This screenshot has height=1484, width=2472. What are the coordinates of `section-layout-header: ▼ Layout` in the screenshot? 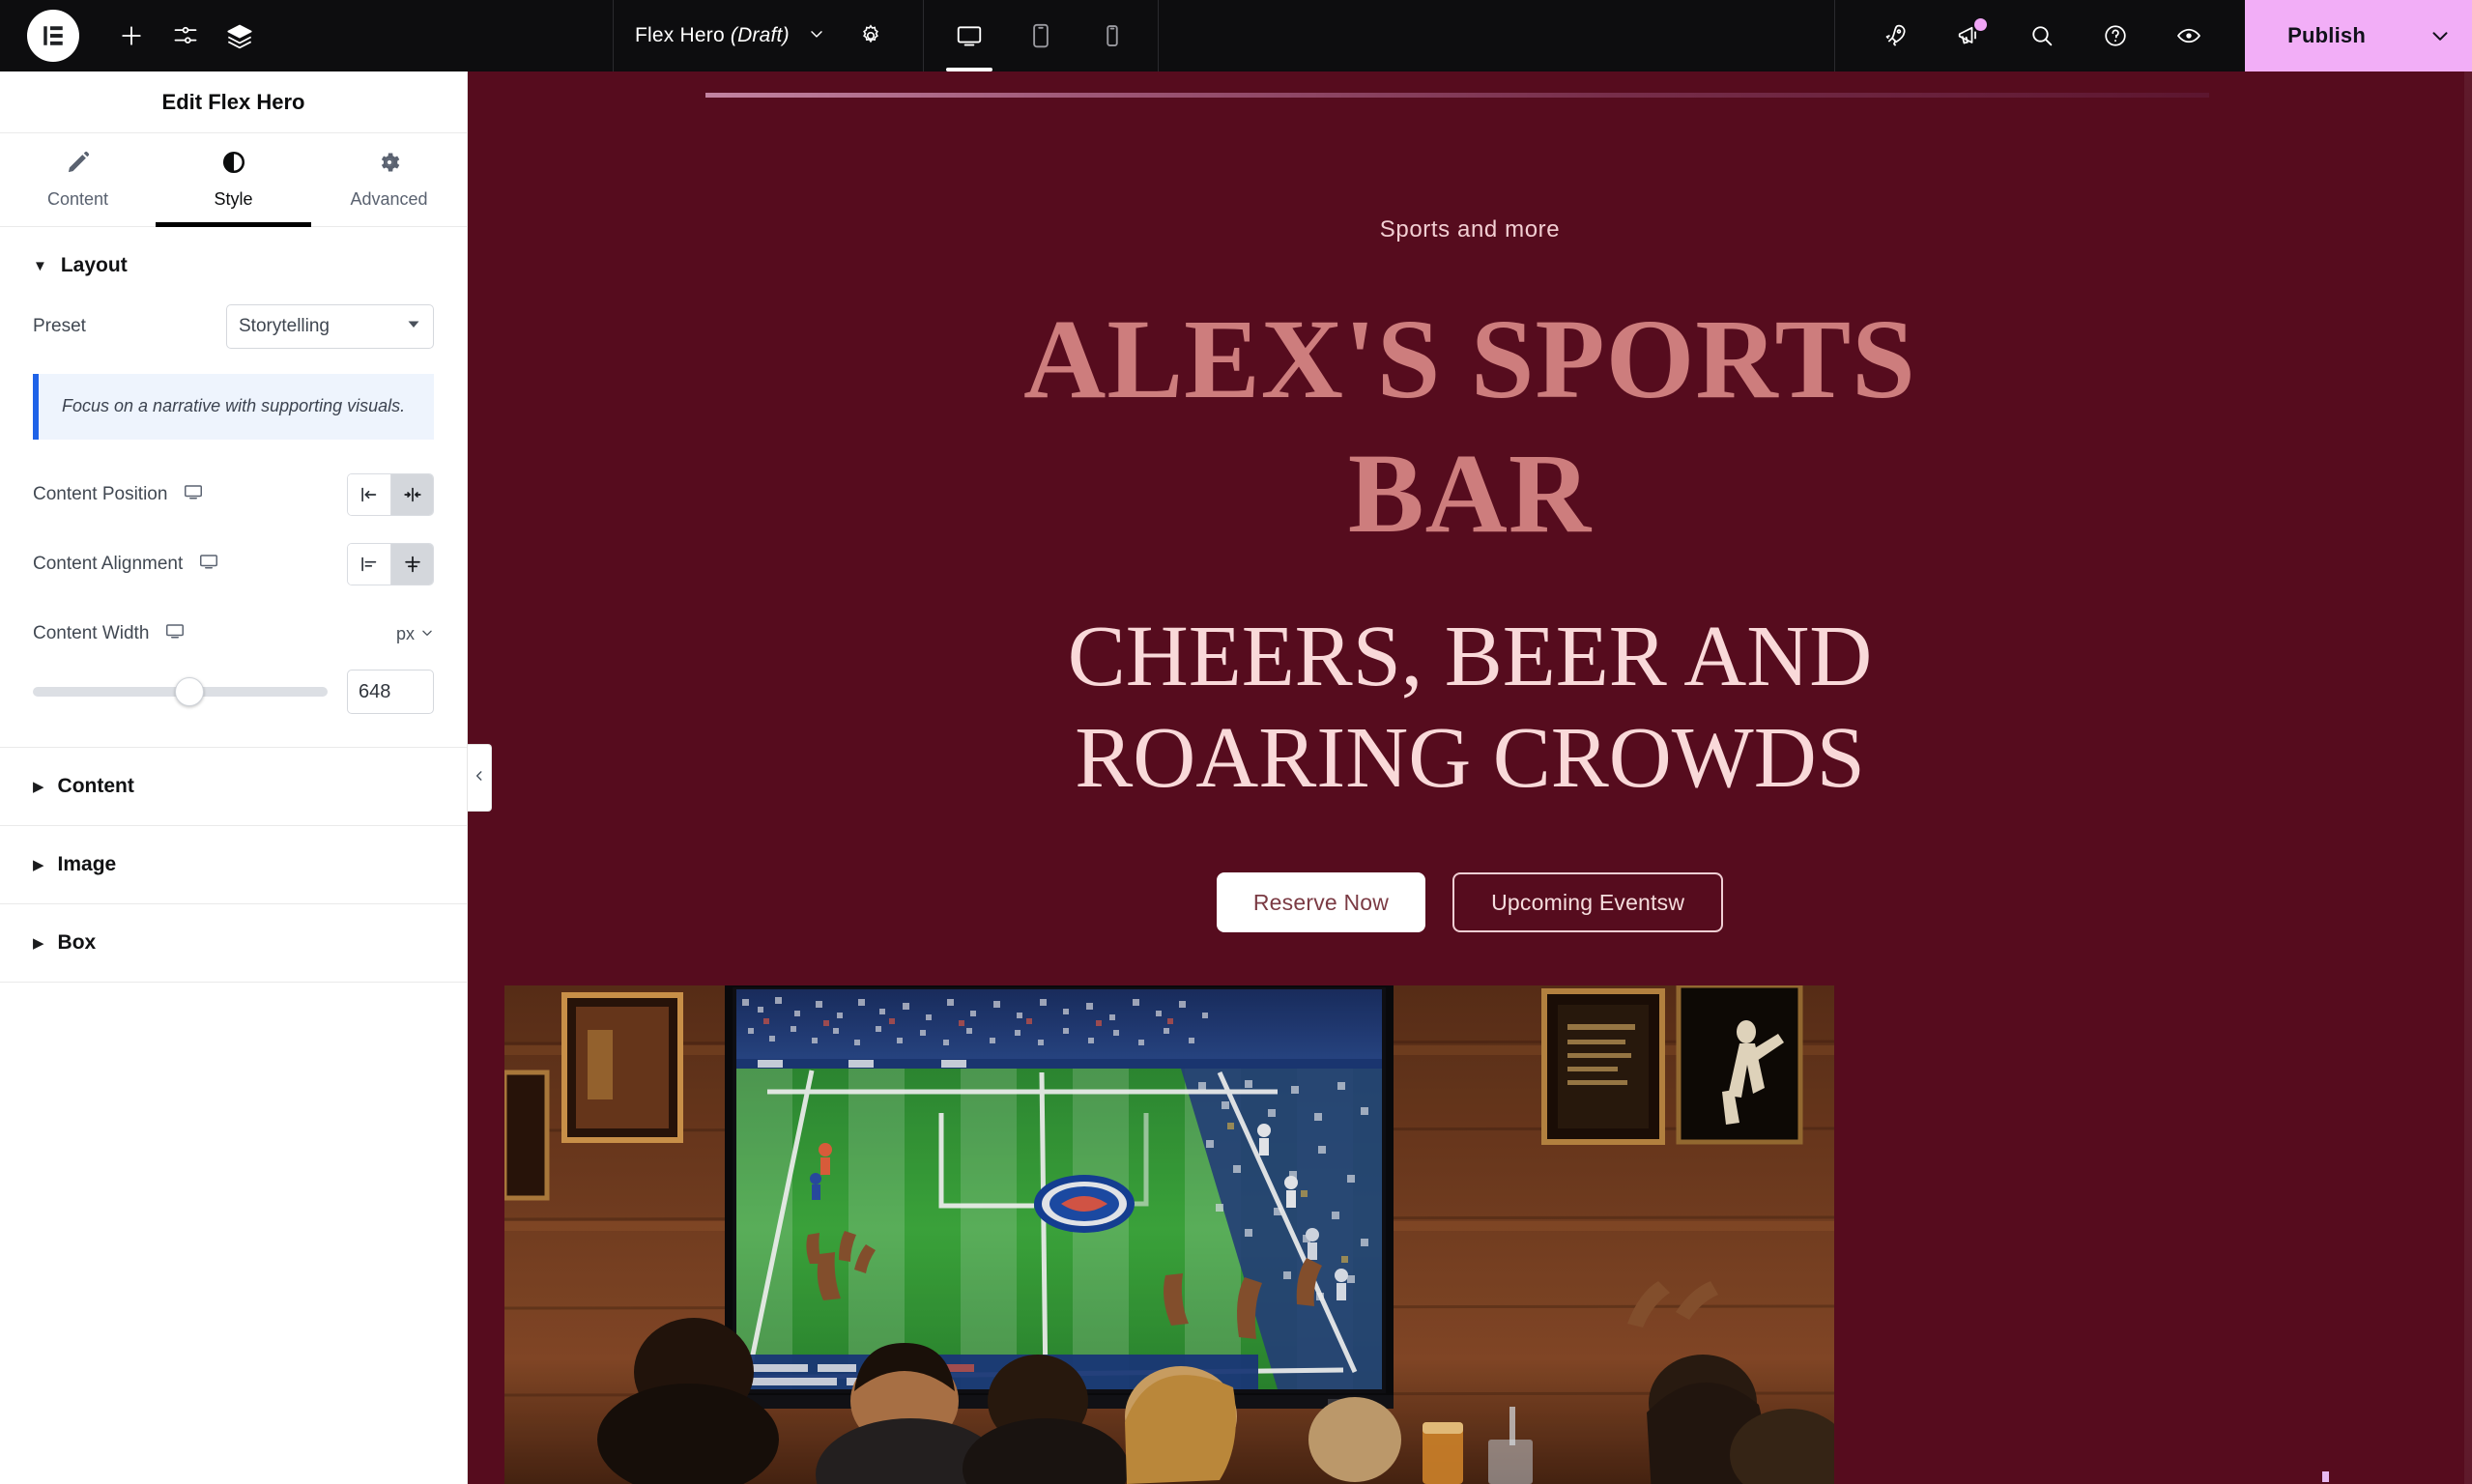 It's located at (233, 266).